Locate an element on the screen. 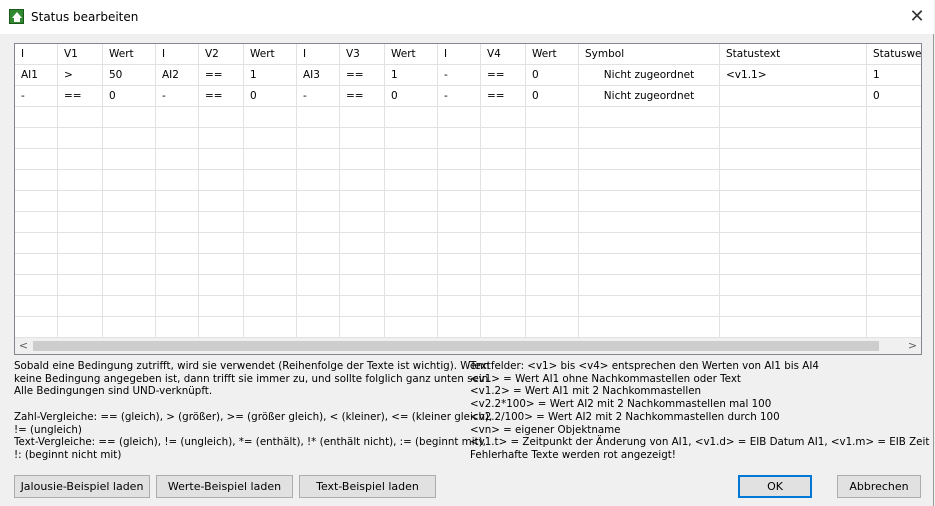 The height and width of the screenshot is (506, 935). column-header: V3 is located at coordinates (362, 54).